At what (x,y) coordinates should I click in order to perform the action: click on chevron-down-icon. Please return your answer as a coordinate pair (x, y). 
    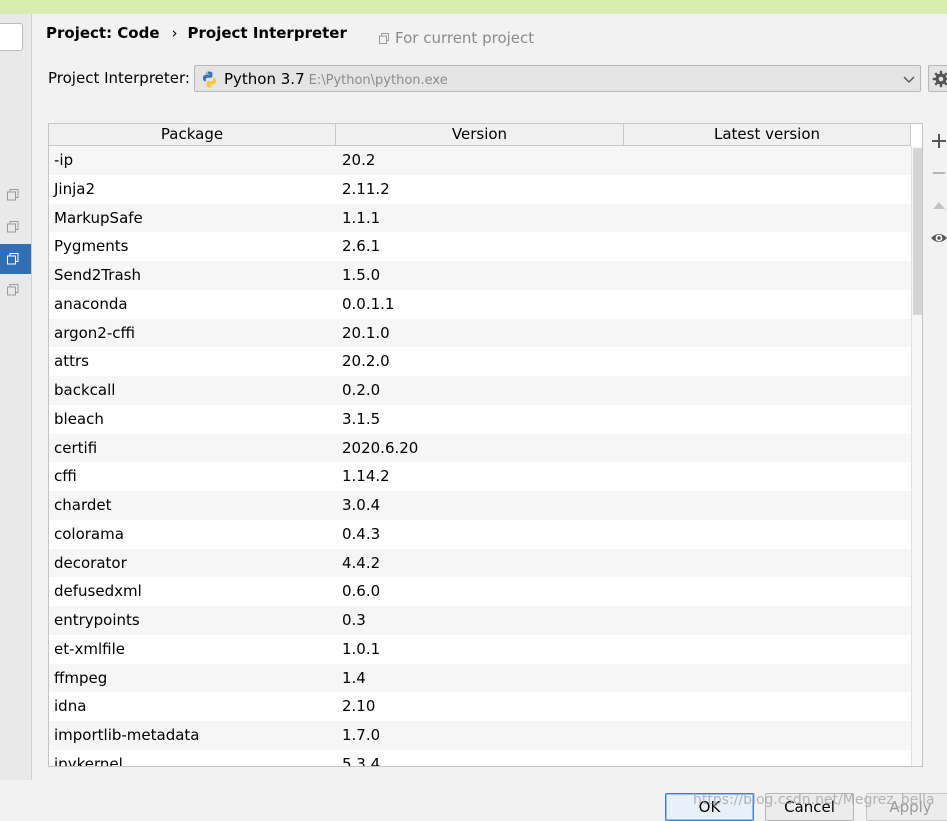
    Looking at the image, I should click on (909, 79).